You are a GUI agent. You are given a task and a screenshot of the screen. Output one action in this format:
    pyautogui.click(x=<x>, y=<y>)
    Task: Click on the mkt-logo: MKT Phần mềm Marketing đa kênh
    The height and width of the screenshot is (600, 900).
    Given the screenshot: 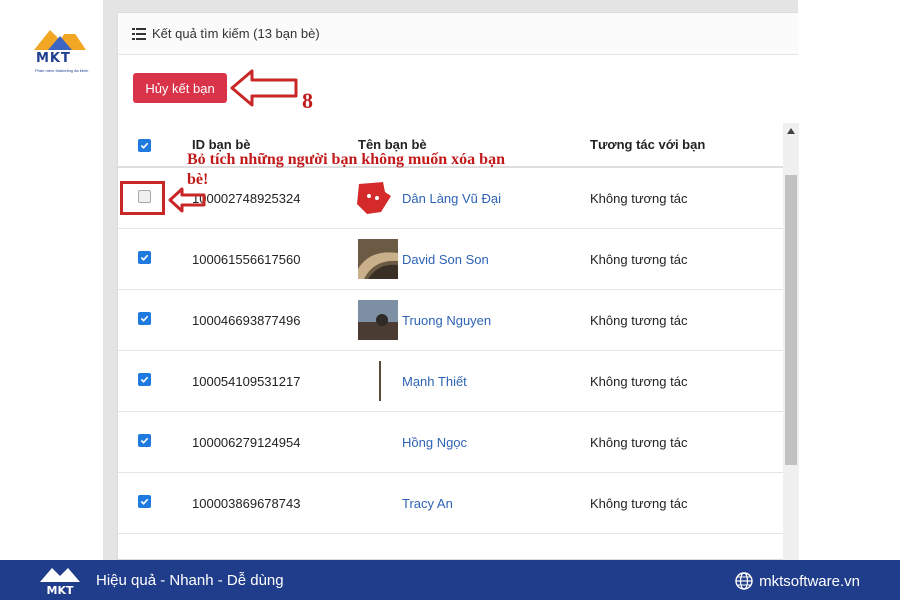 What is the action you would take?
    pyautogui.click(x=60, y=50)
    